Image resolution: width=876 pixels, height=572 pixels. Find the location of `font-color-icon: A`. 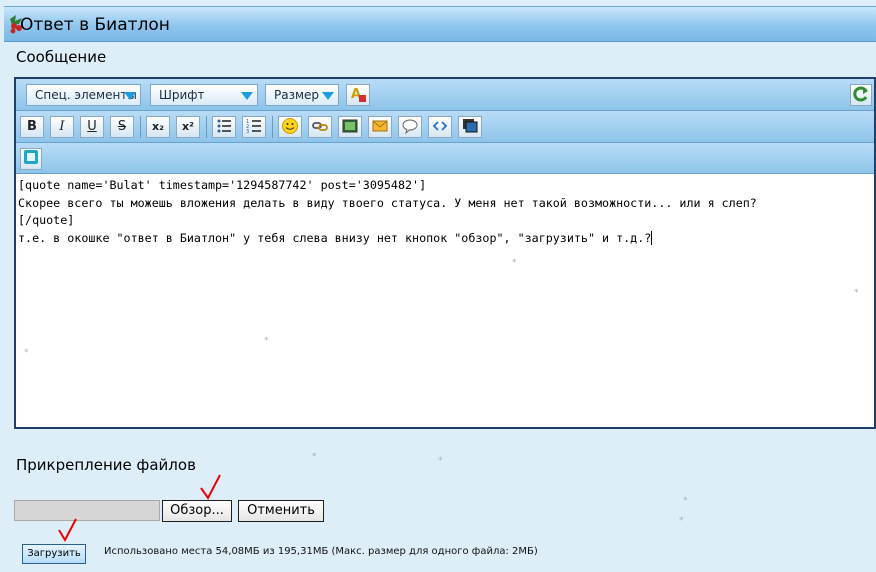

font-color-icon: A is located at coordinates (358, 94).